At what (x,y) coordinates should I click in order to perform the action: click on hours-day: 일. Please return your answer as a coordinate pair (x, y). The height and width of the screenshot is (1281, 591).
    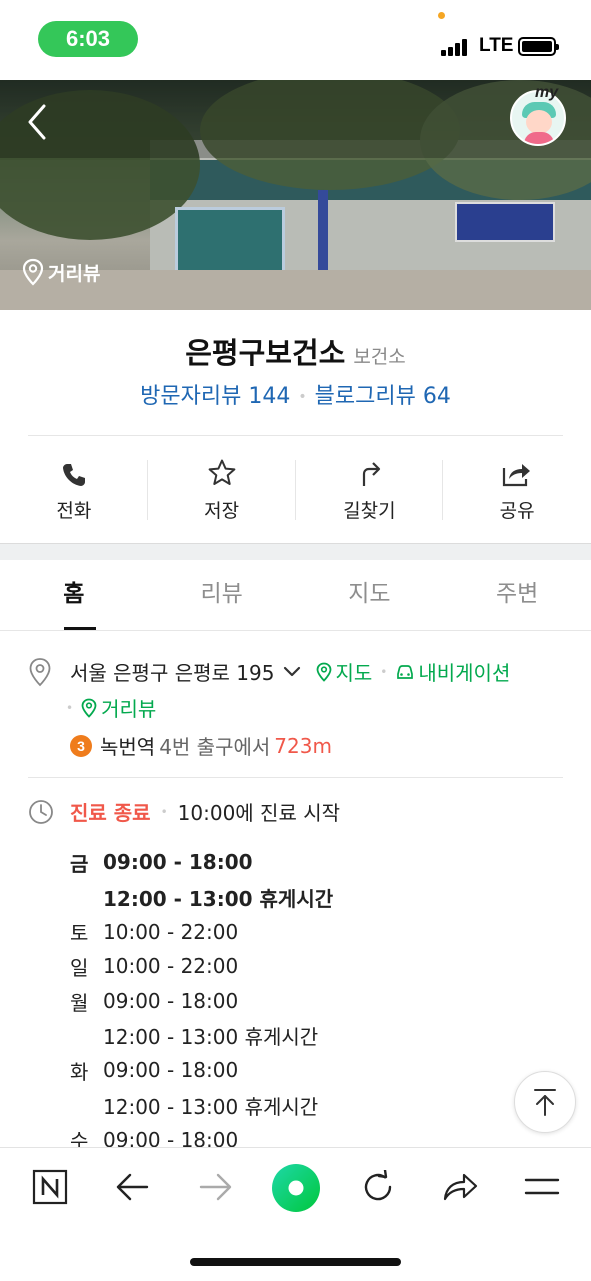
    Looking at the image, I should click on (79, 967).